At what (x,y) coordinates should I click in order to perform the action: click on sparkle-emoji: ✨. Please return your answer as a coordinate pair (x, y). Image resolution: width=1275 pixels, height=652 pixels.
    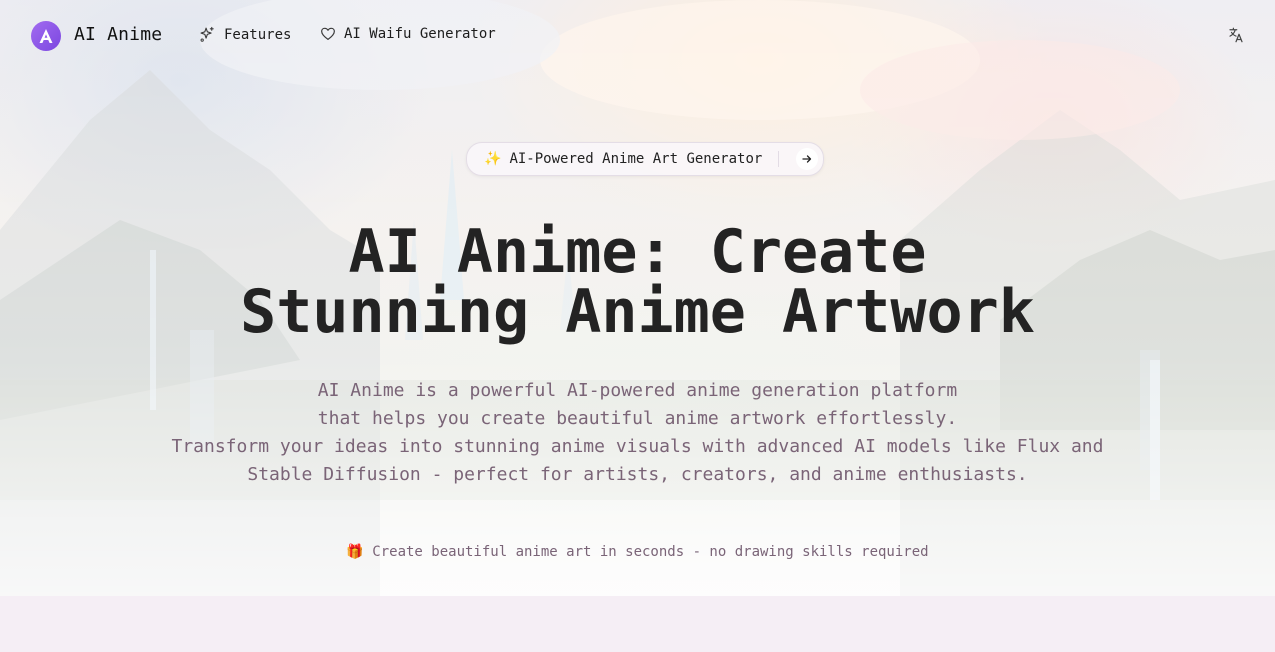
    Looking at the image, I should click on (493, 159).